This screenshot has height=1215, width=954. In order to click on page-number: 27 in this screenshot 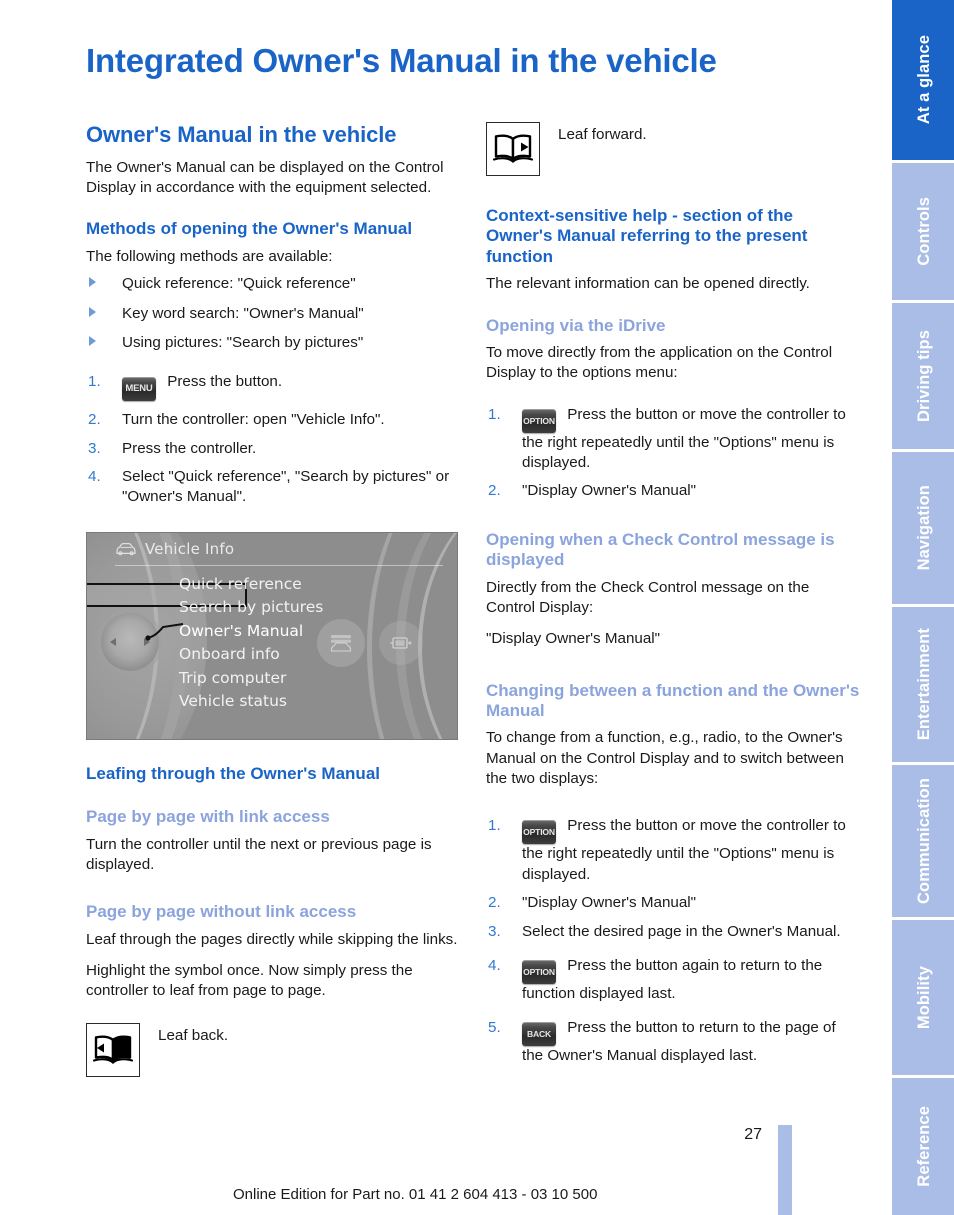, I will do `click(753, 1134)`.